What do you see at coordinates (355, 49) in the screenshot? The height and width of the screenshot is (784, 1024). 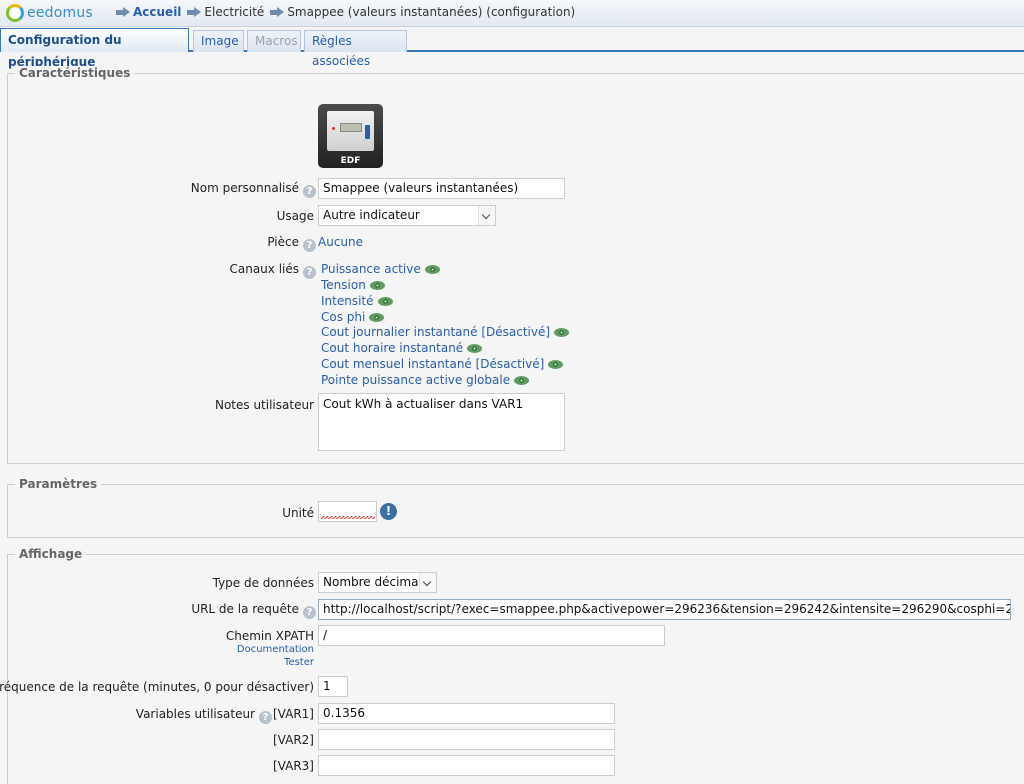 I see `tab-regles-associees: Règles associées` at bounding box center [355, 49].